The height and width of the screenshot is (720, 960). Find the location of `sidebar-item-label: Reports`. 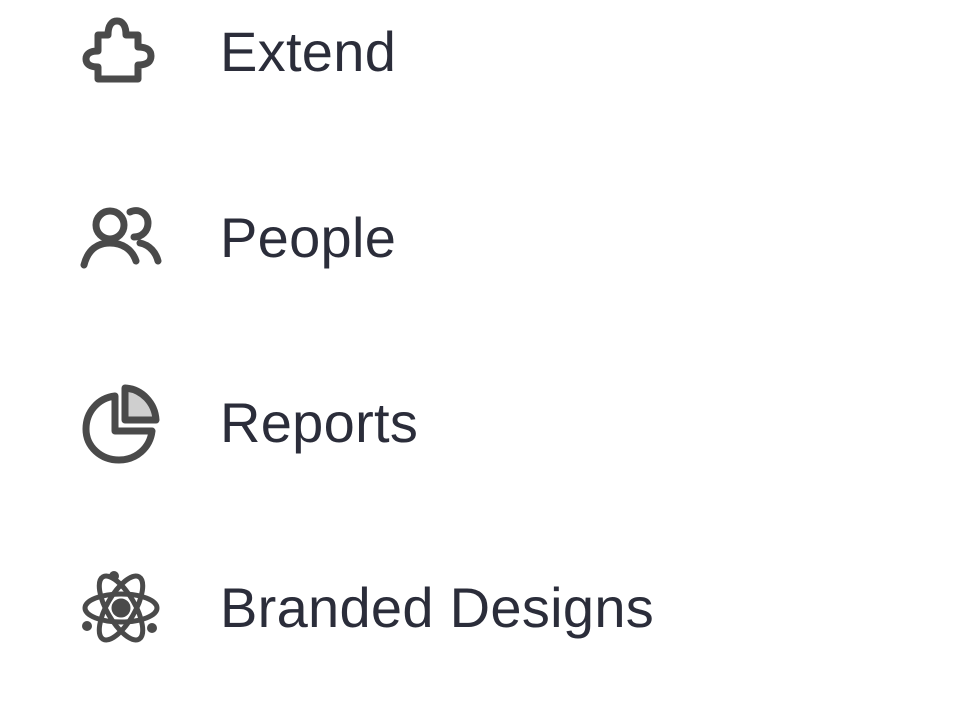

sidebar-item-label: Reports is located at coordinates (319, 422).